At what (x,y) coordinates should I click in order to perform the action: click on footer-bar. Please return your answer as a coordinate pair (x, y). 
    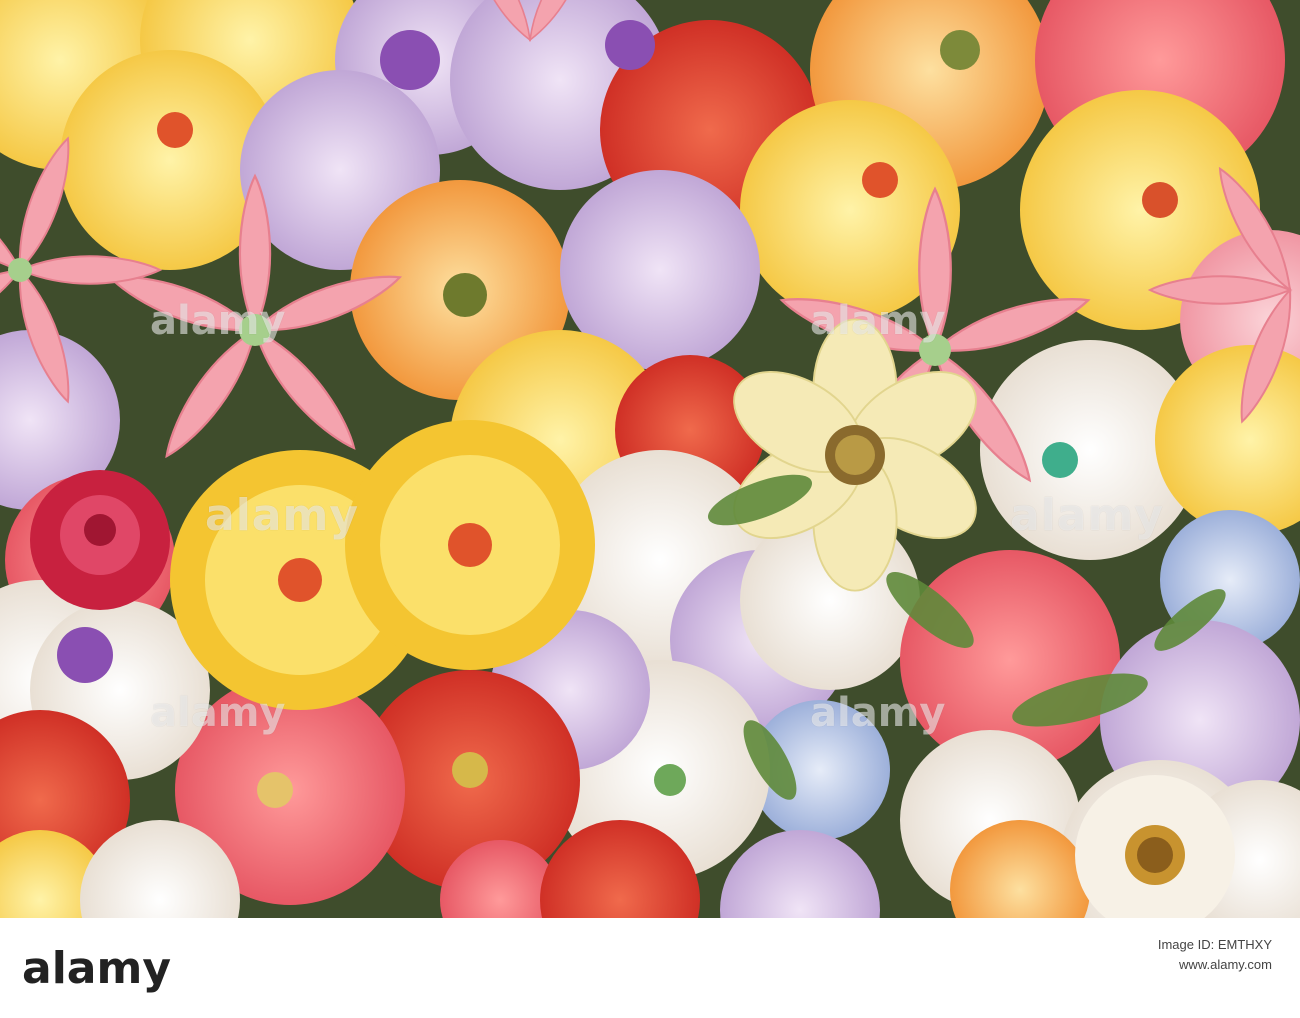
    Looking at the image, I should click on (650, 968).